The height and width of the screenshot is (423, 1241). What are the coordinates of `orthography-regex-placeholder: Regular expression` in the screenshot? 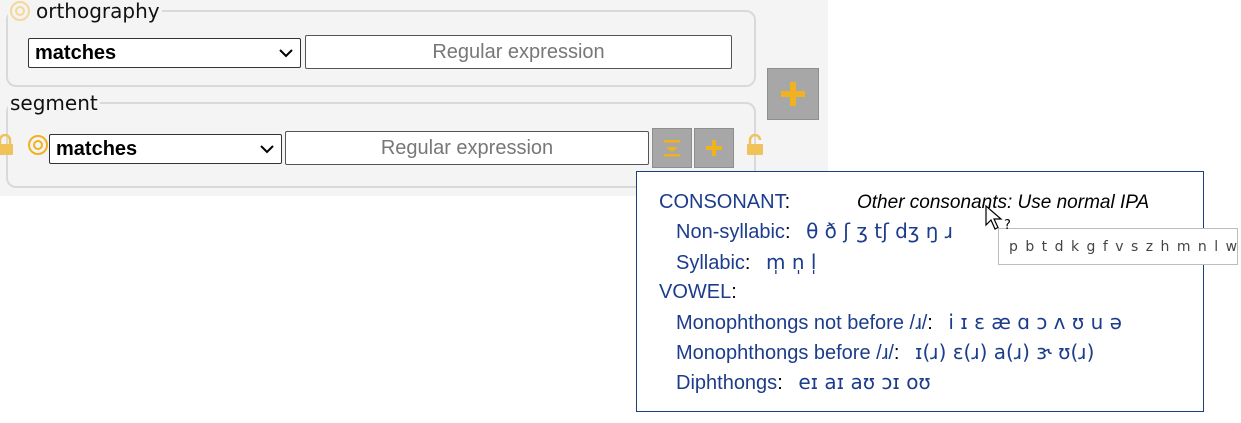 It's located at (518, 51).